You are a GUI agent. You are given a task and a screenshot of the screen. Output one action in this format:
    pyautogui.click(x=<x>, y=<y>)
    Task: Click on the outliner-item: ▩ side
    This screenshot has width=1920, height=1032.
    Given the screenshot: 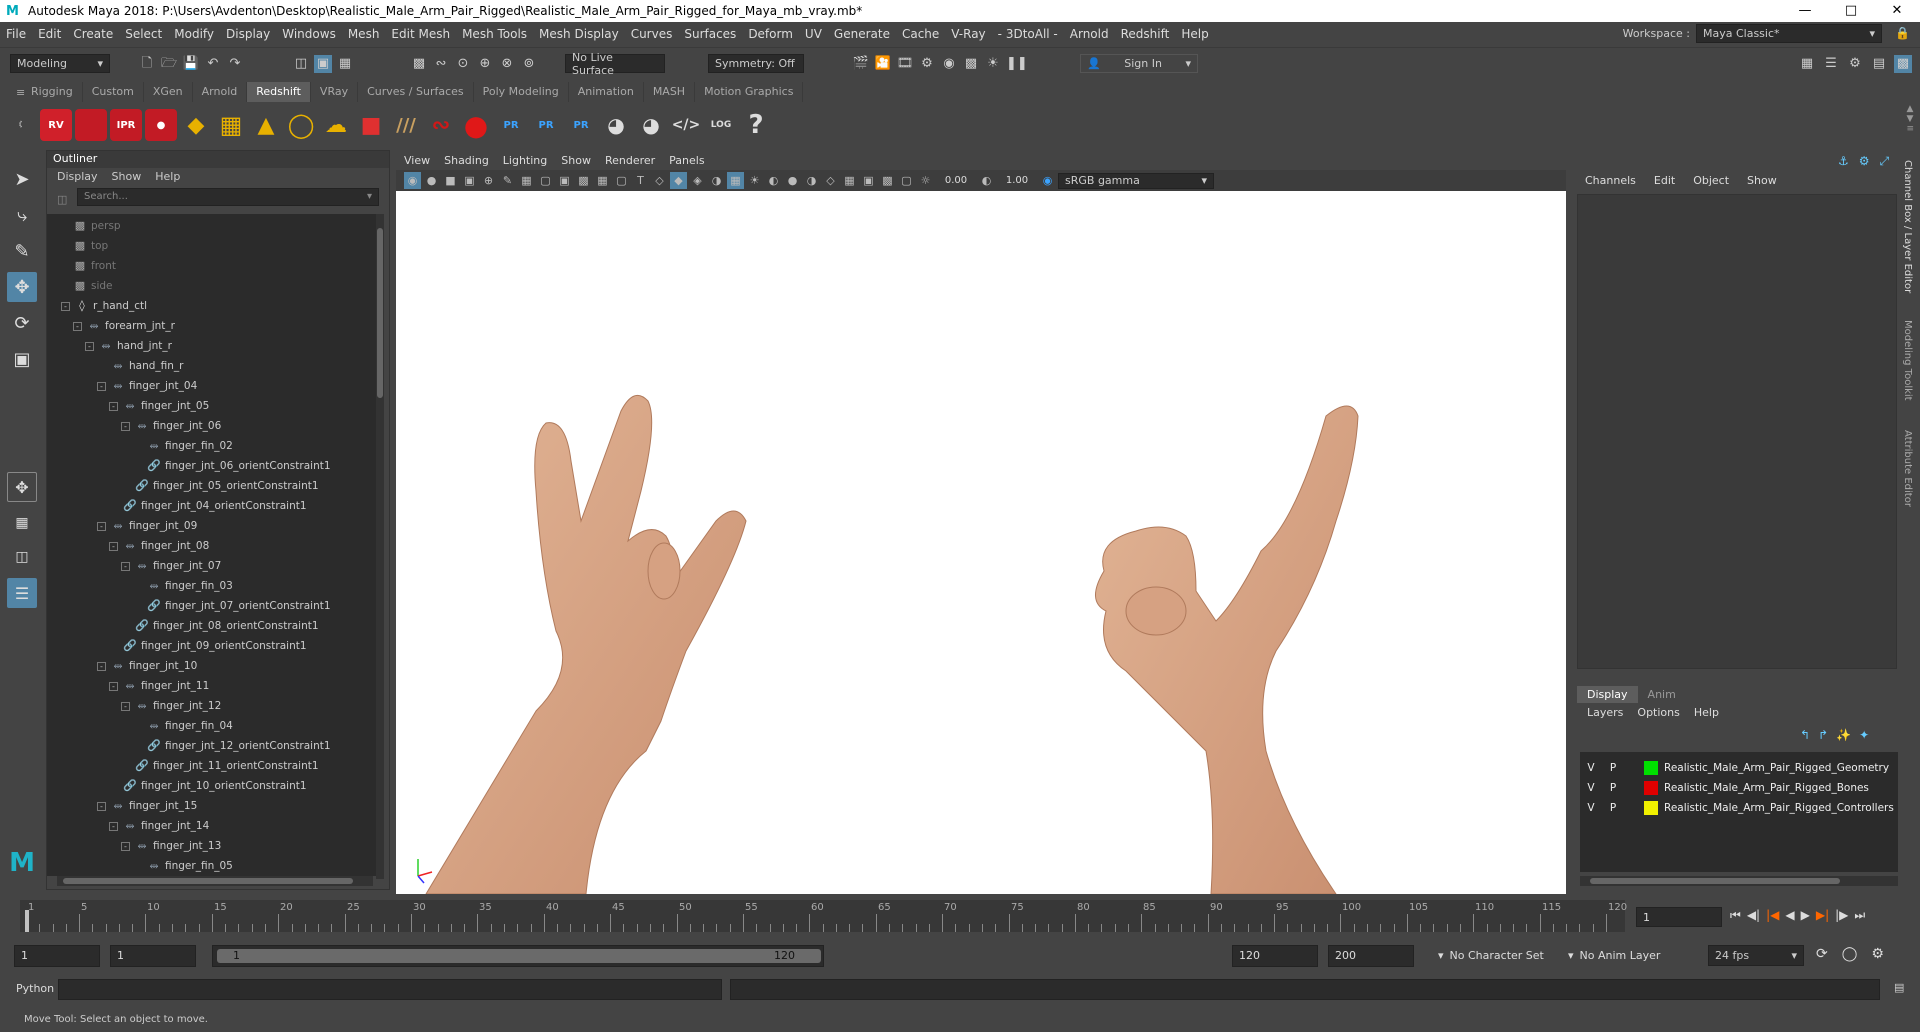 What is the action you would take?
    pyautogui.click(x=93, y=286)
    